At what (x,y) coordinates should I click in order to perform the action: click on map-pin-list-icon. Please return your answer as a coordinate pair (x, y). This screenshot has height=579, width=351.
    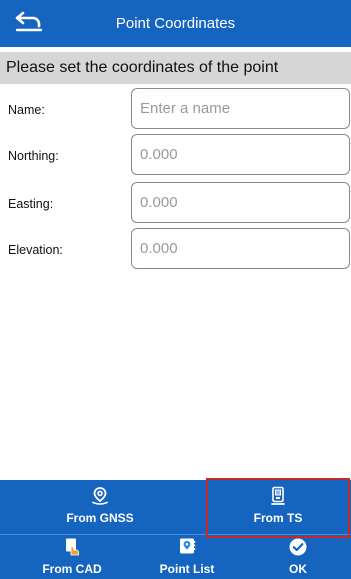
    Looking at the image, I should click on (187, 547).